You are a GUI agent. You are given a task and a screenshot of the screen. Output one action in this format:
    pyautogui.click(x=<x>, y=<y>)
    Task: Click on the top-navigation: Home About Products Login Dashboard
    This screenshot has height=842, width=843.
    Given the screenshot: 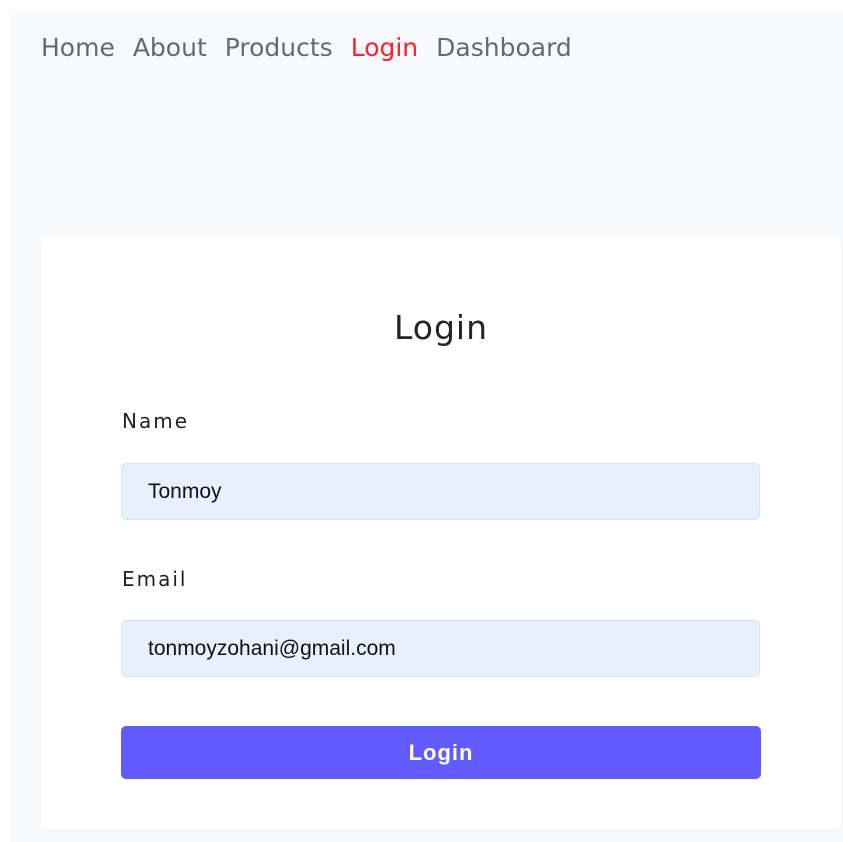 What is the action you would take?
    pyautogui.click(x=315, y=48)
    